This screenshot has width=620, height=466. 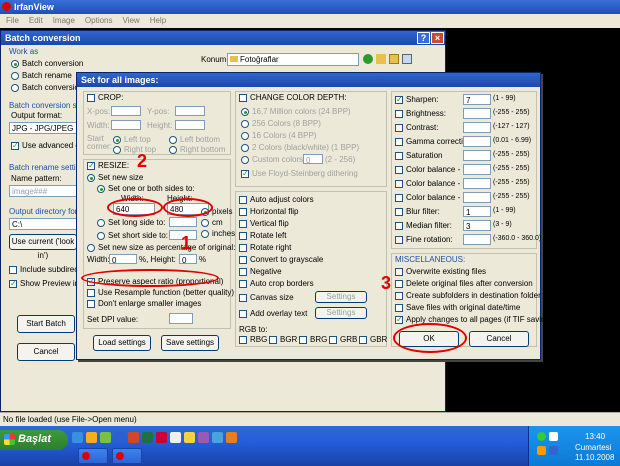 I want to click on set-short-side-radio: Set short side to:, so click(x=132, y=235).